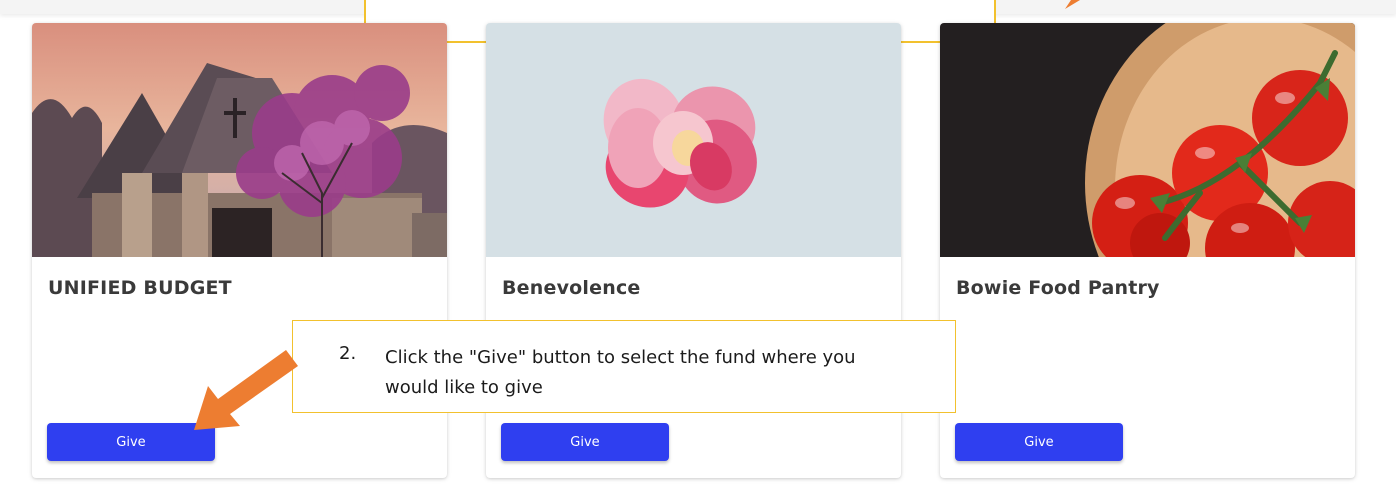 This screenshot has width=1396, height=485. Describe the element at coordinates (585, 442) in the screenshot. I see `give-button-benevolence: Give` at that location.